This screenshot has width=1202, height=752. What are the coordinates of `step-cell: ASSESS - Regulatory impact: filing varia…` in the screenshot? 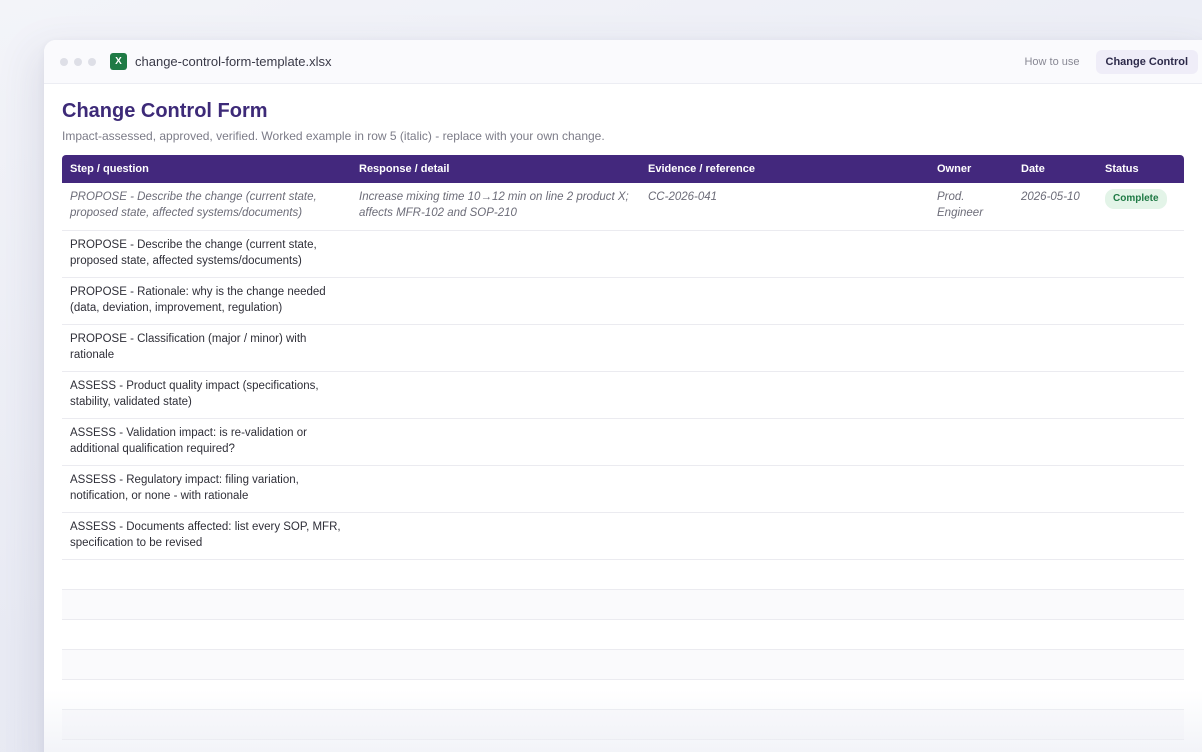 It's located at (206, 489).